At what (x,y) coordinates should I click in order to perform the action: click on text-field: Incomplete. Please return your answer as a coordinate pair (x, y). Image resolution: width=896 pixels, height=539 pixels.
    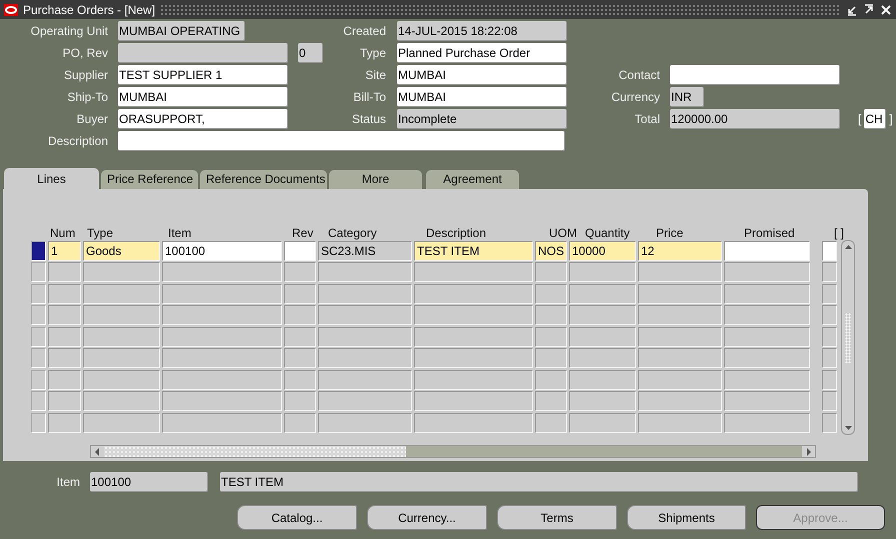
    Looking at the image, I should click on (482, 119).